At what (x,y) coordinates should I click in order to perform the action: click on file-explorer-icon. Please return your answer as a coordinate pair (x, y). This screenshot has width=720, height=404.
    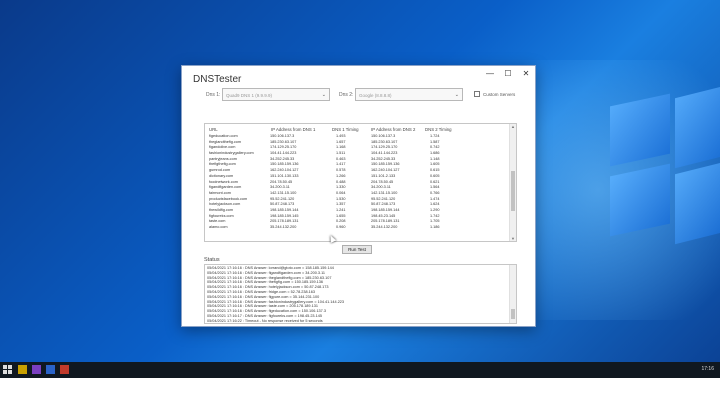
    Looking at the image, I should click on (22, 369).